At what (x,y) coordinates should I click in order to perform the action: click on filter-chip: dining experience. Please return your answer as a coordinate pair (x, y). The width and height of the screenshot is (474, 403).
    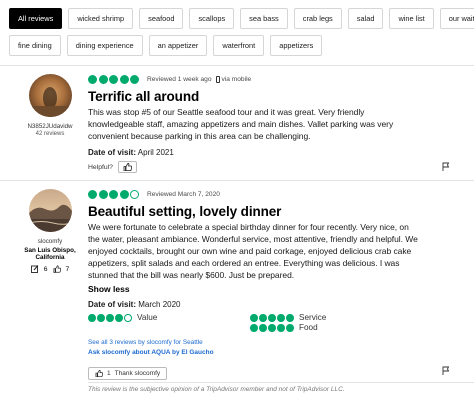
    Looking at the image, I should click on (104, 45).